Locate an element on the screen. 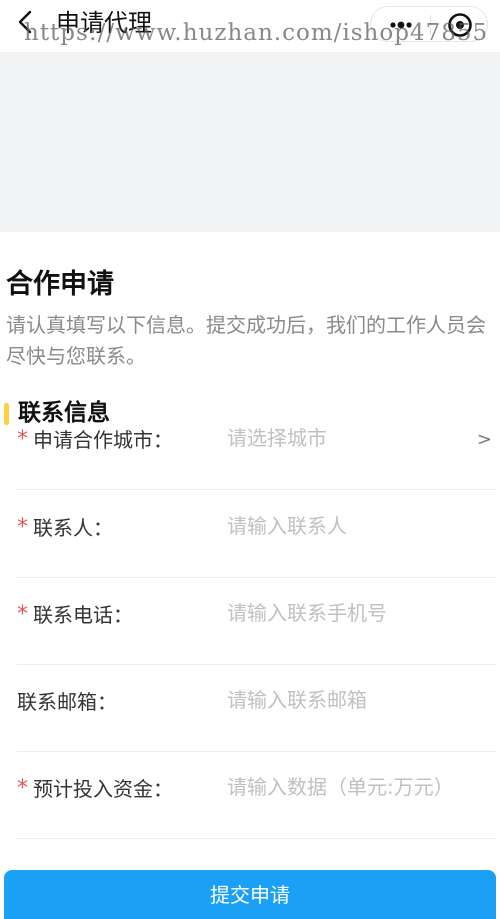 Image resolution: width=500 pixels, height=919 pixels. mini-program-capsule is located at coordinates (429, 24).